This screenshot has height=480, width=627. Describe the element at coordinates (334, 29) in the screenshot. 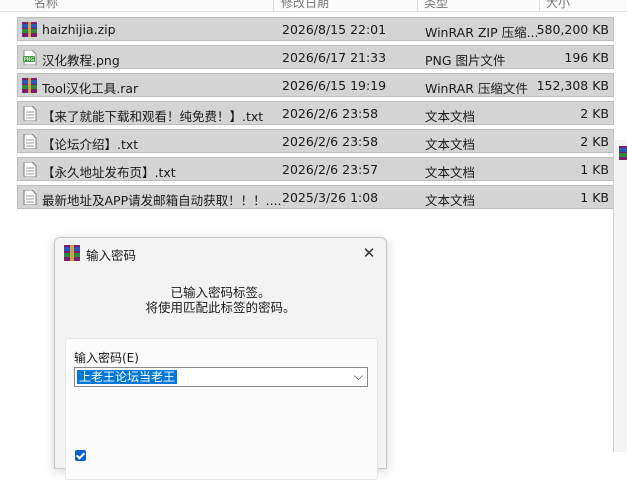

I see `file-date: 2026/8/15 22:01` at that location.